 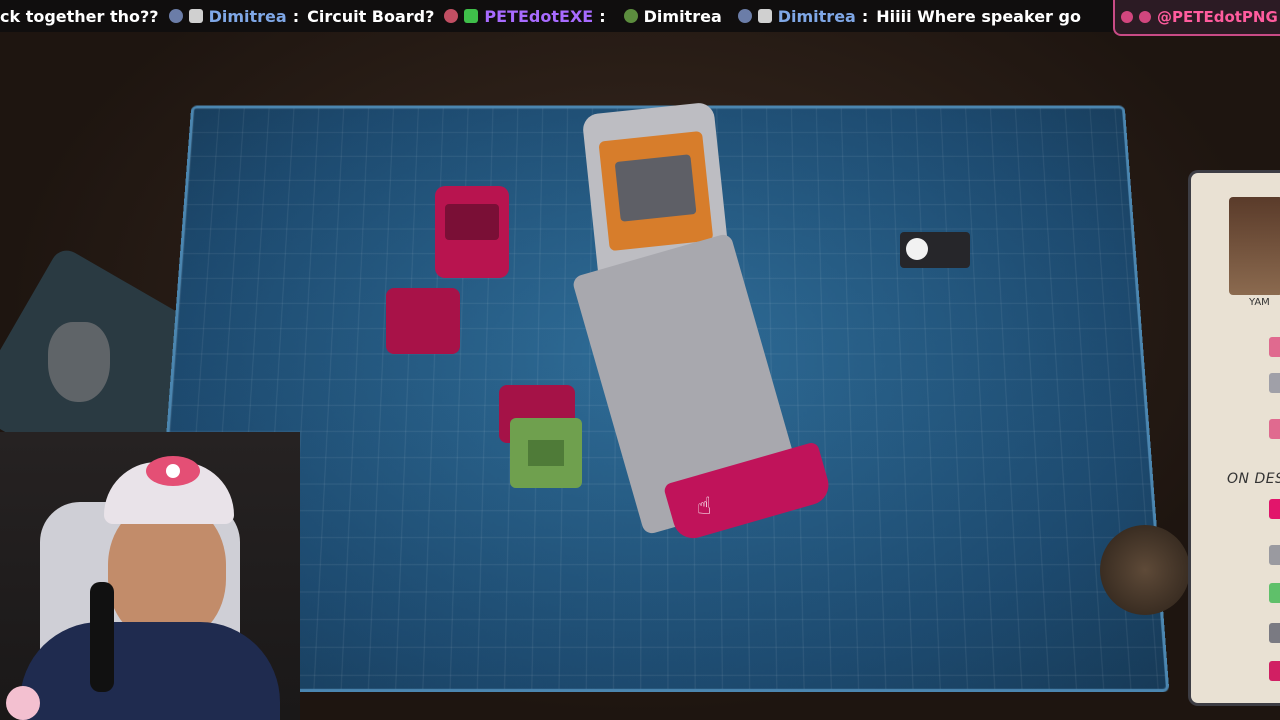 I want to click on emote-icon, so click(x=451, y=16).